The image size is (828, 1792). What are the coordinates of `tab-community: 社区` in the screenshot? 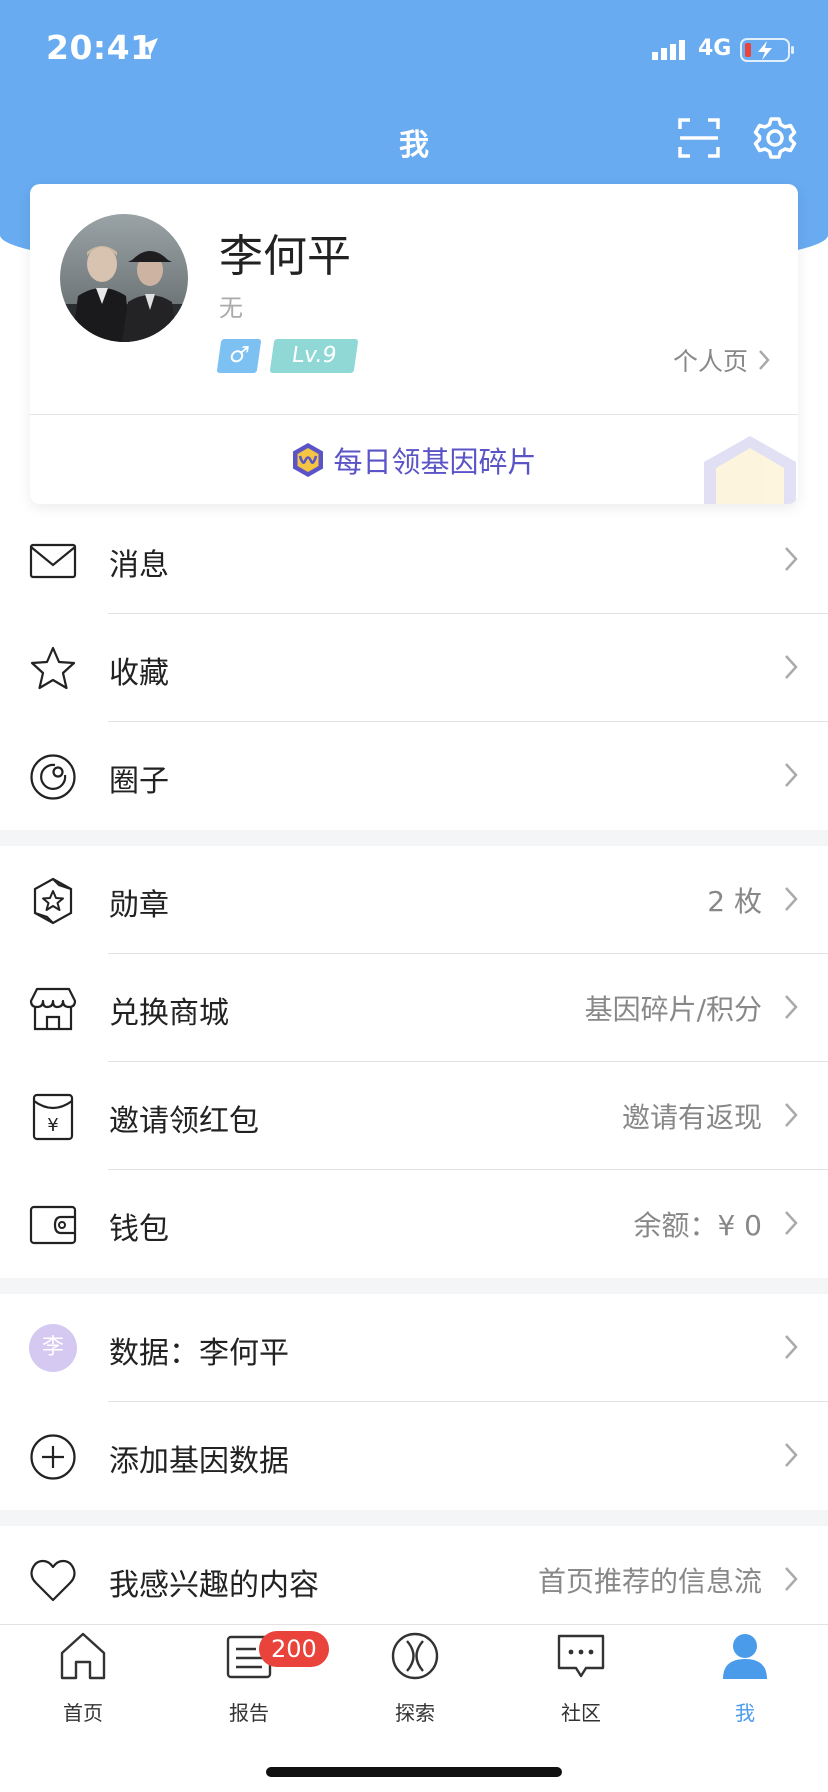 It's located at (581, 1680).